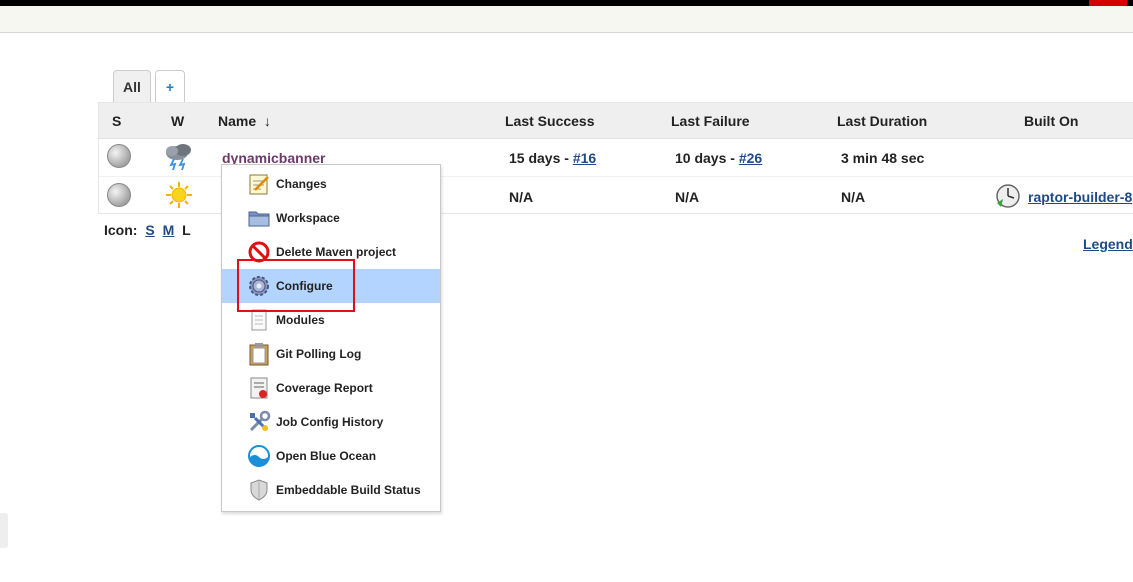  I want to click on menu-item-label: Workspace, so click(308, 218).